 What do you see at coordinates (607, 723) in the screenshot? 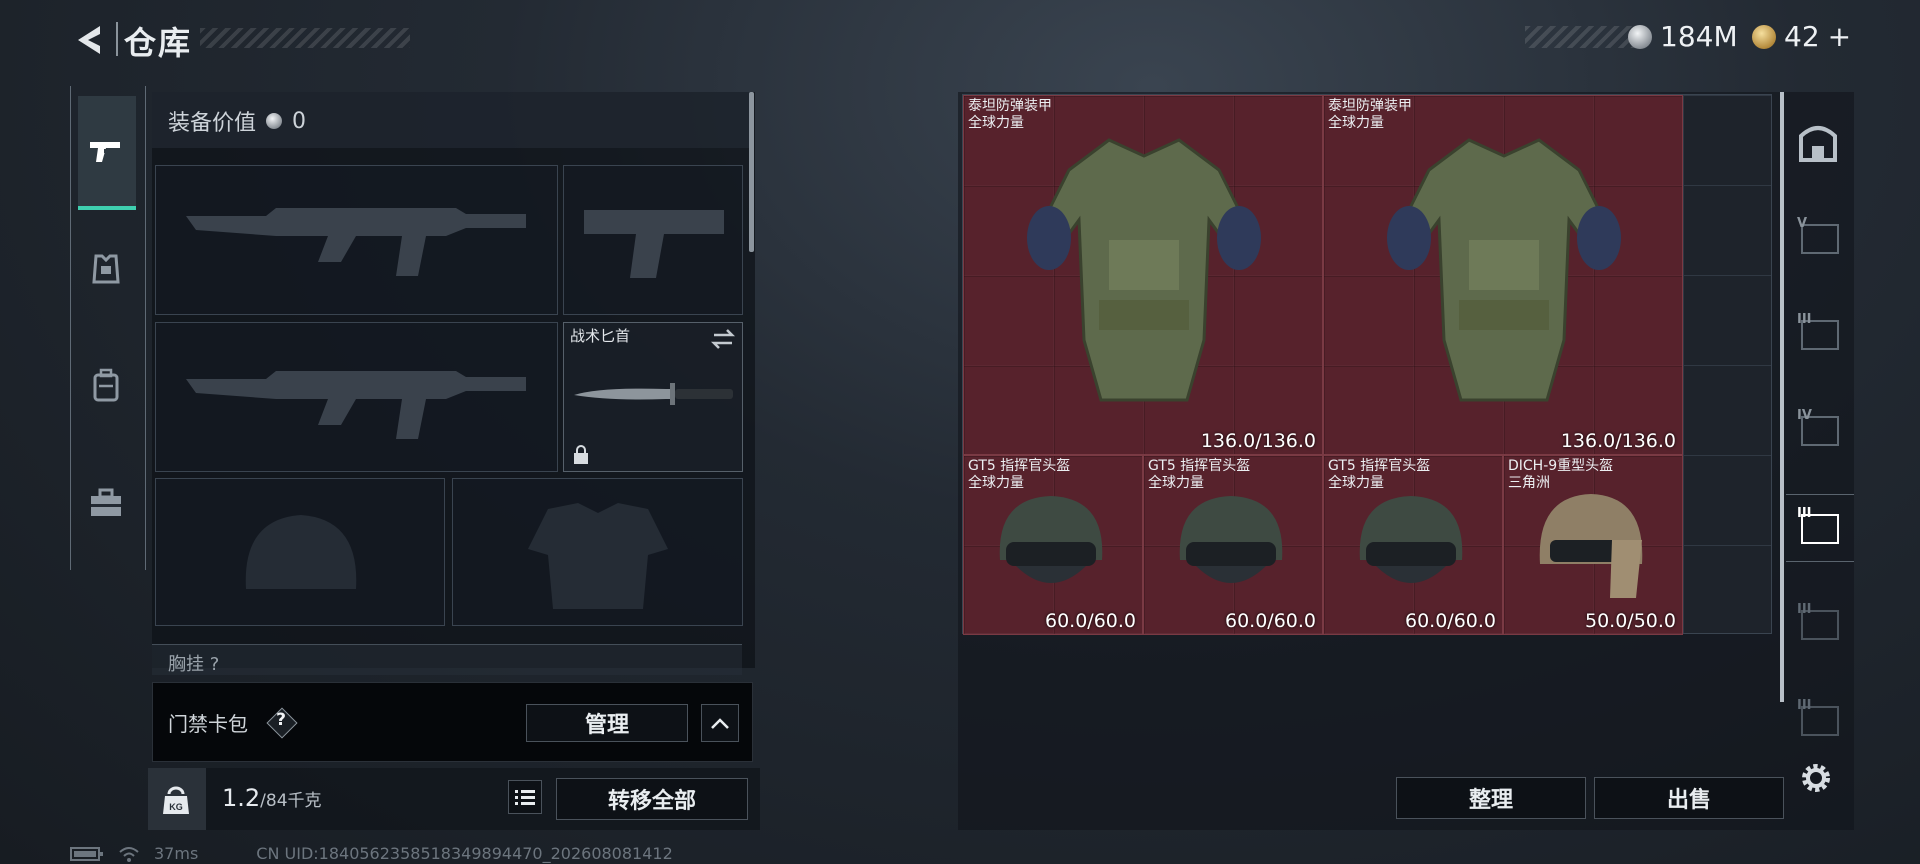
I see `manage-button: 管理` at bounding box center [607, 723].